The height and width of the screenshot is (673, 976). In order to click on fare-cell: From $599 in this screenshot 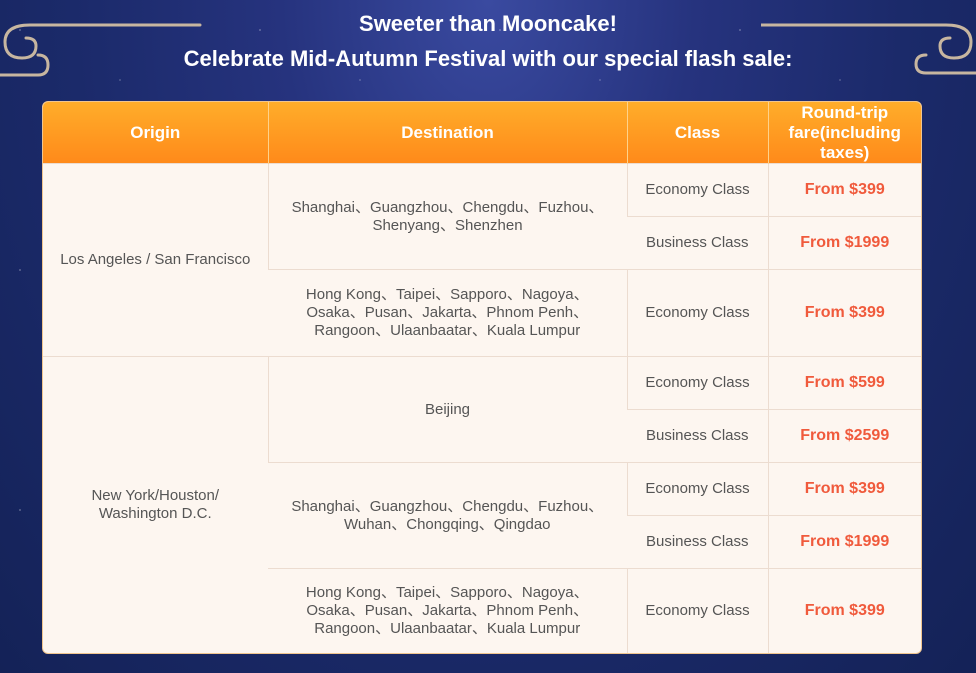, I will do `click(844, 383)`.